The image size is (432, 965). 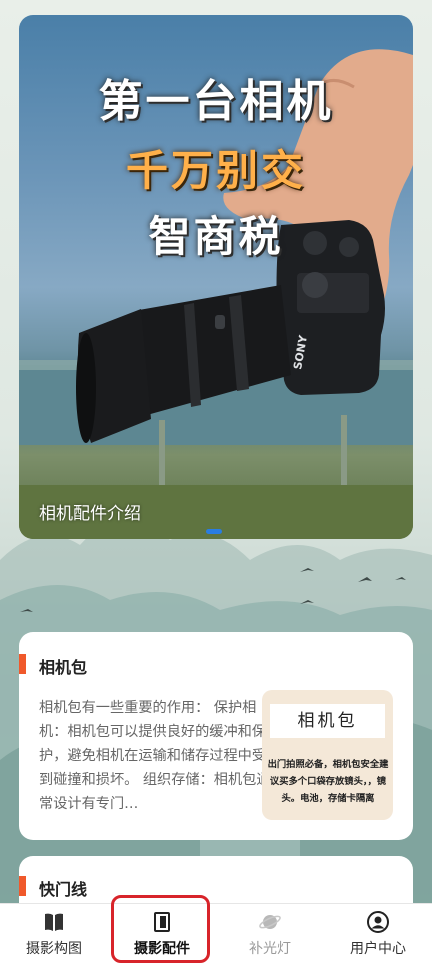 I want to click on banner-headline-3: 智商税, so click(x=216, y=236).